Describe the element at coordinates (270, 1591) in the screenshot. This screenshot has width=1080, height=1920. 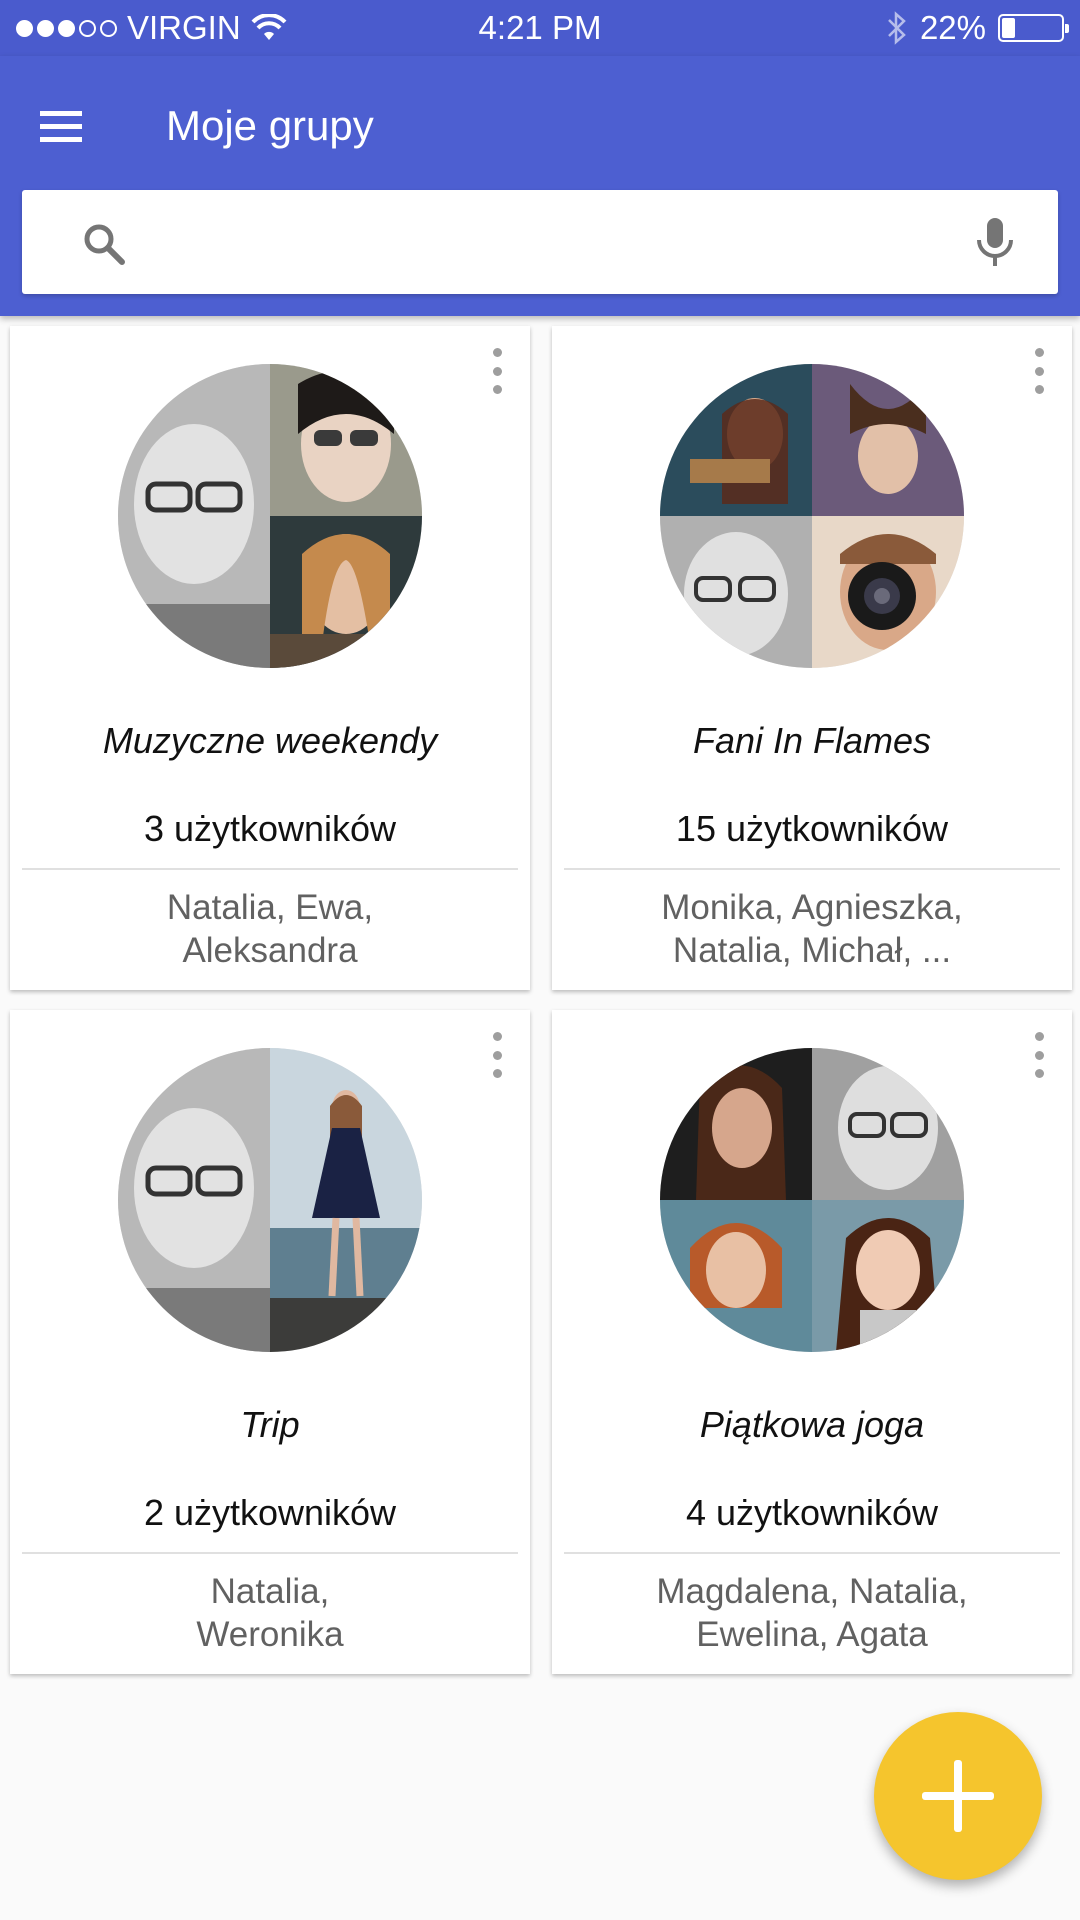
I see `member-names-line: Natalia,` at that location.